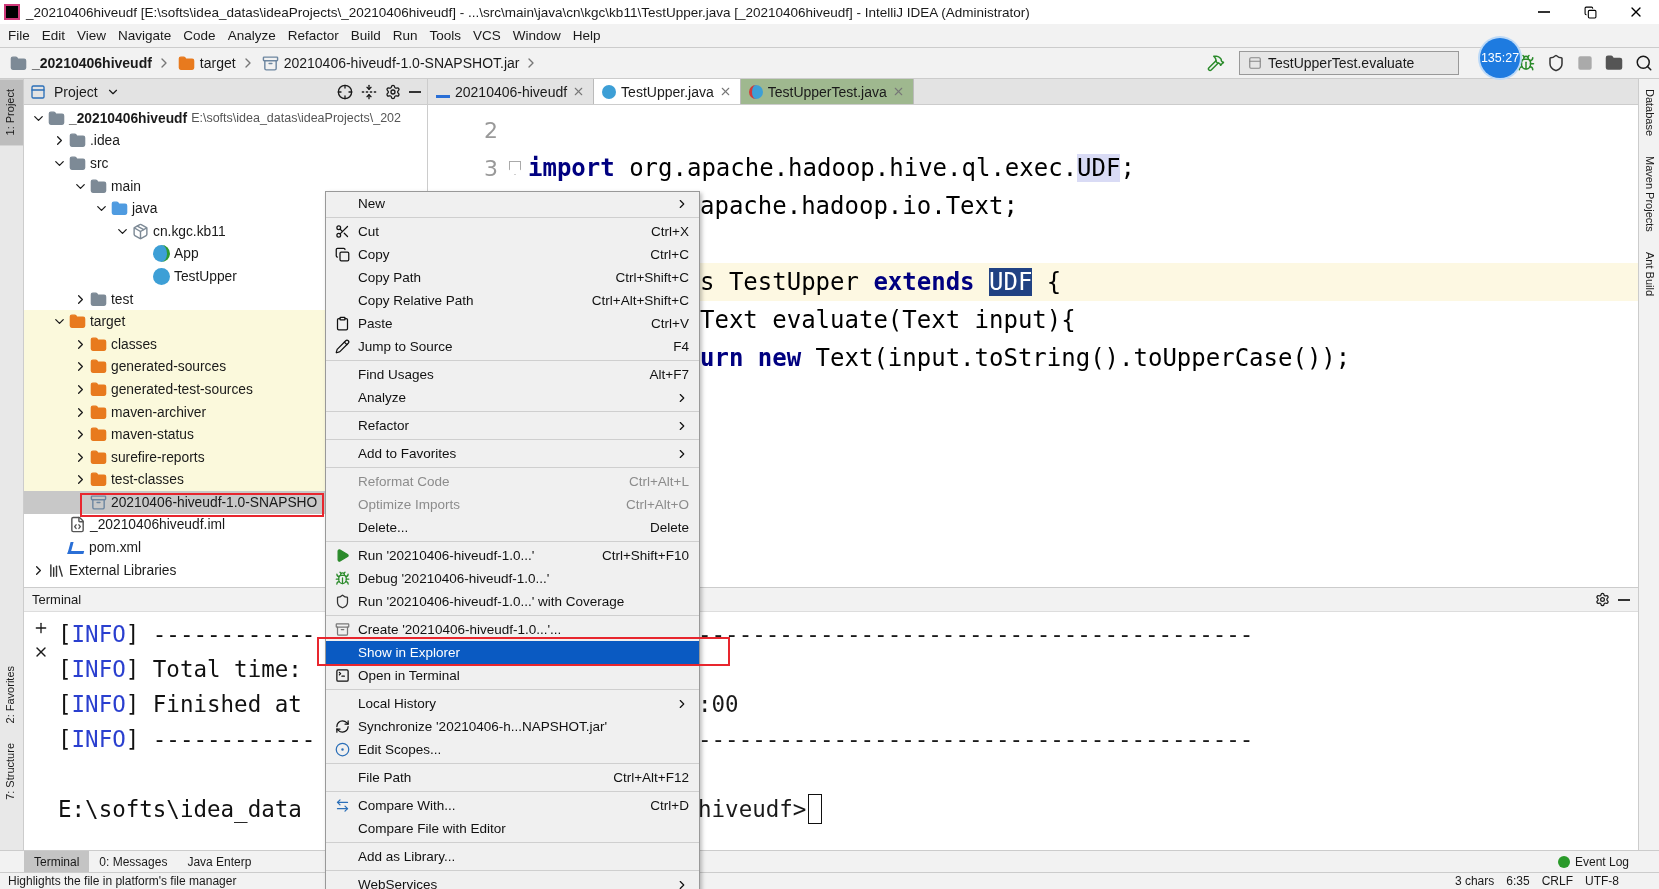 The height and width of the screenshot is (889, 1659). Describe the element at coordinates (405, 35) in the screenshot. I see `menu-item: Run` at that location.